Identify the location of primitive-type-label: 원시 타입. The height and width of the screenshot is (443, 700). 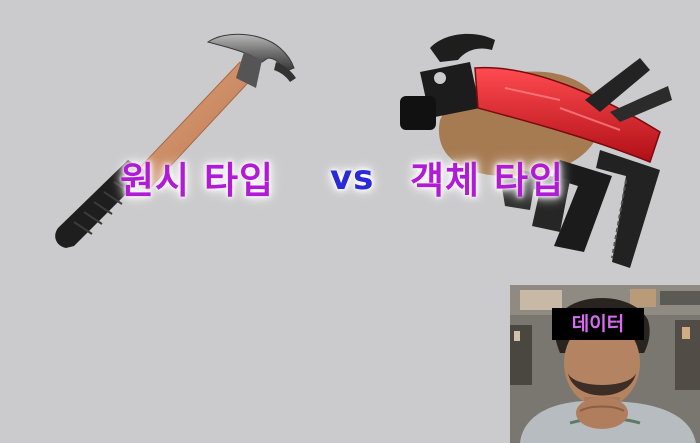
(197, 180).